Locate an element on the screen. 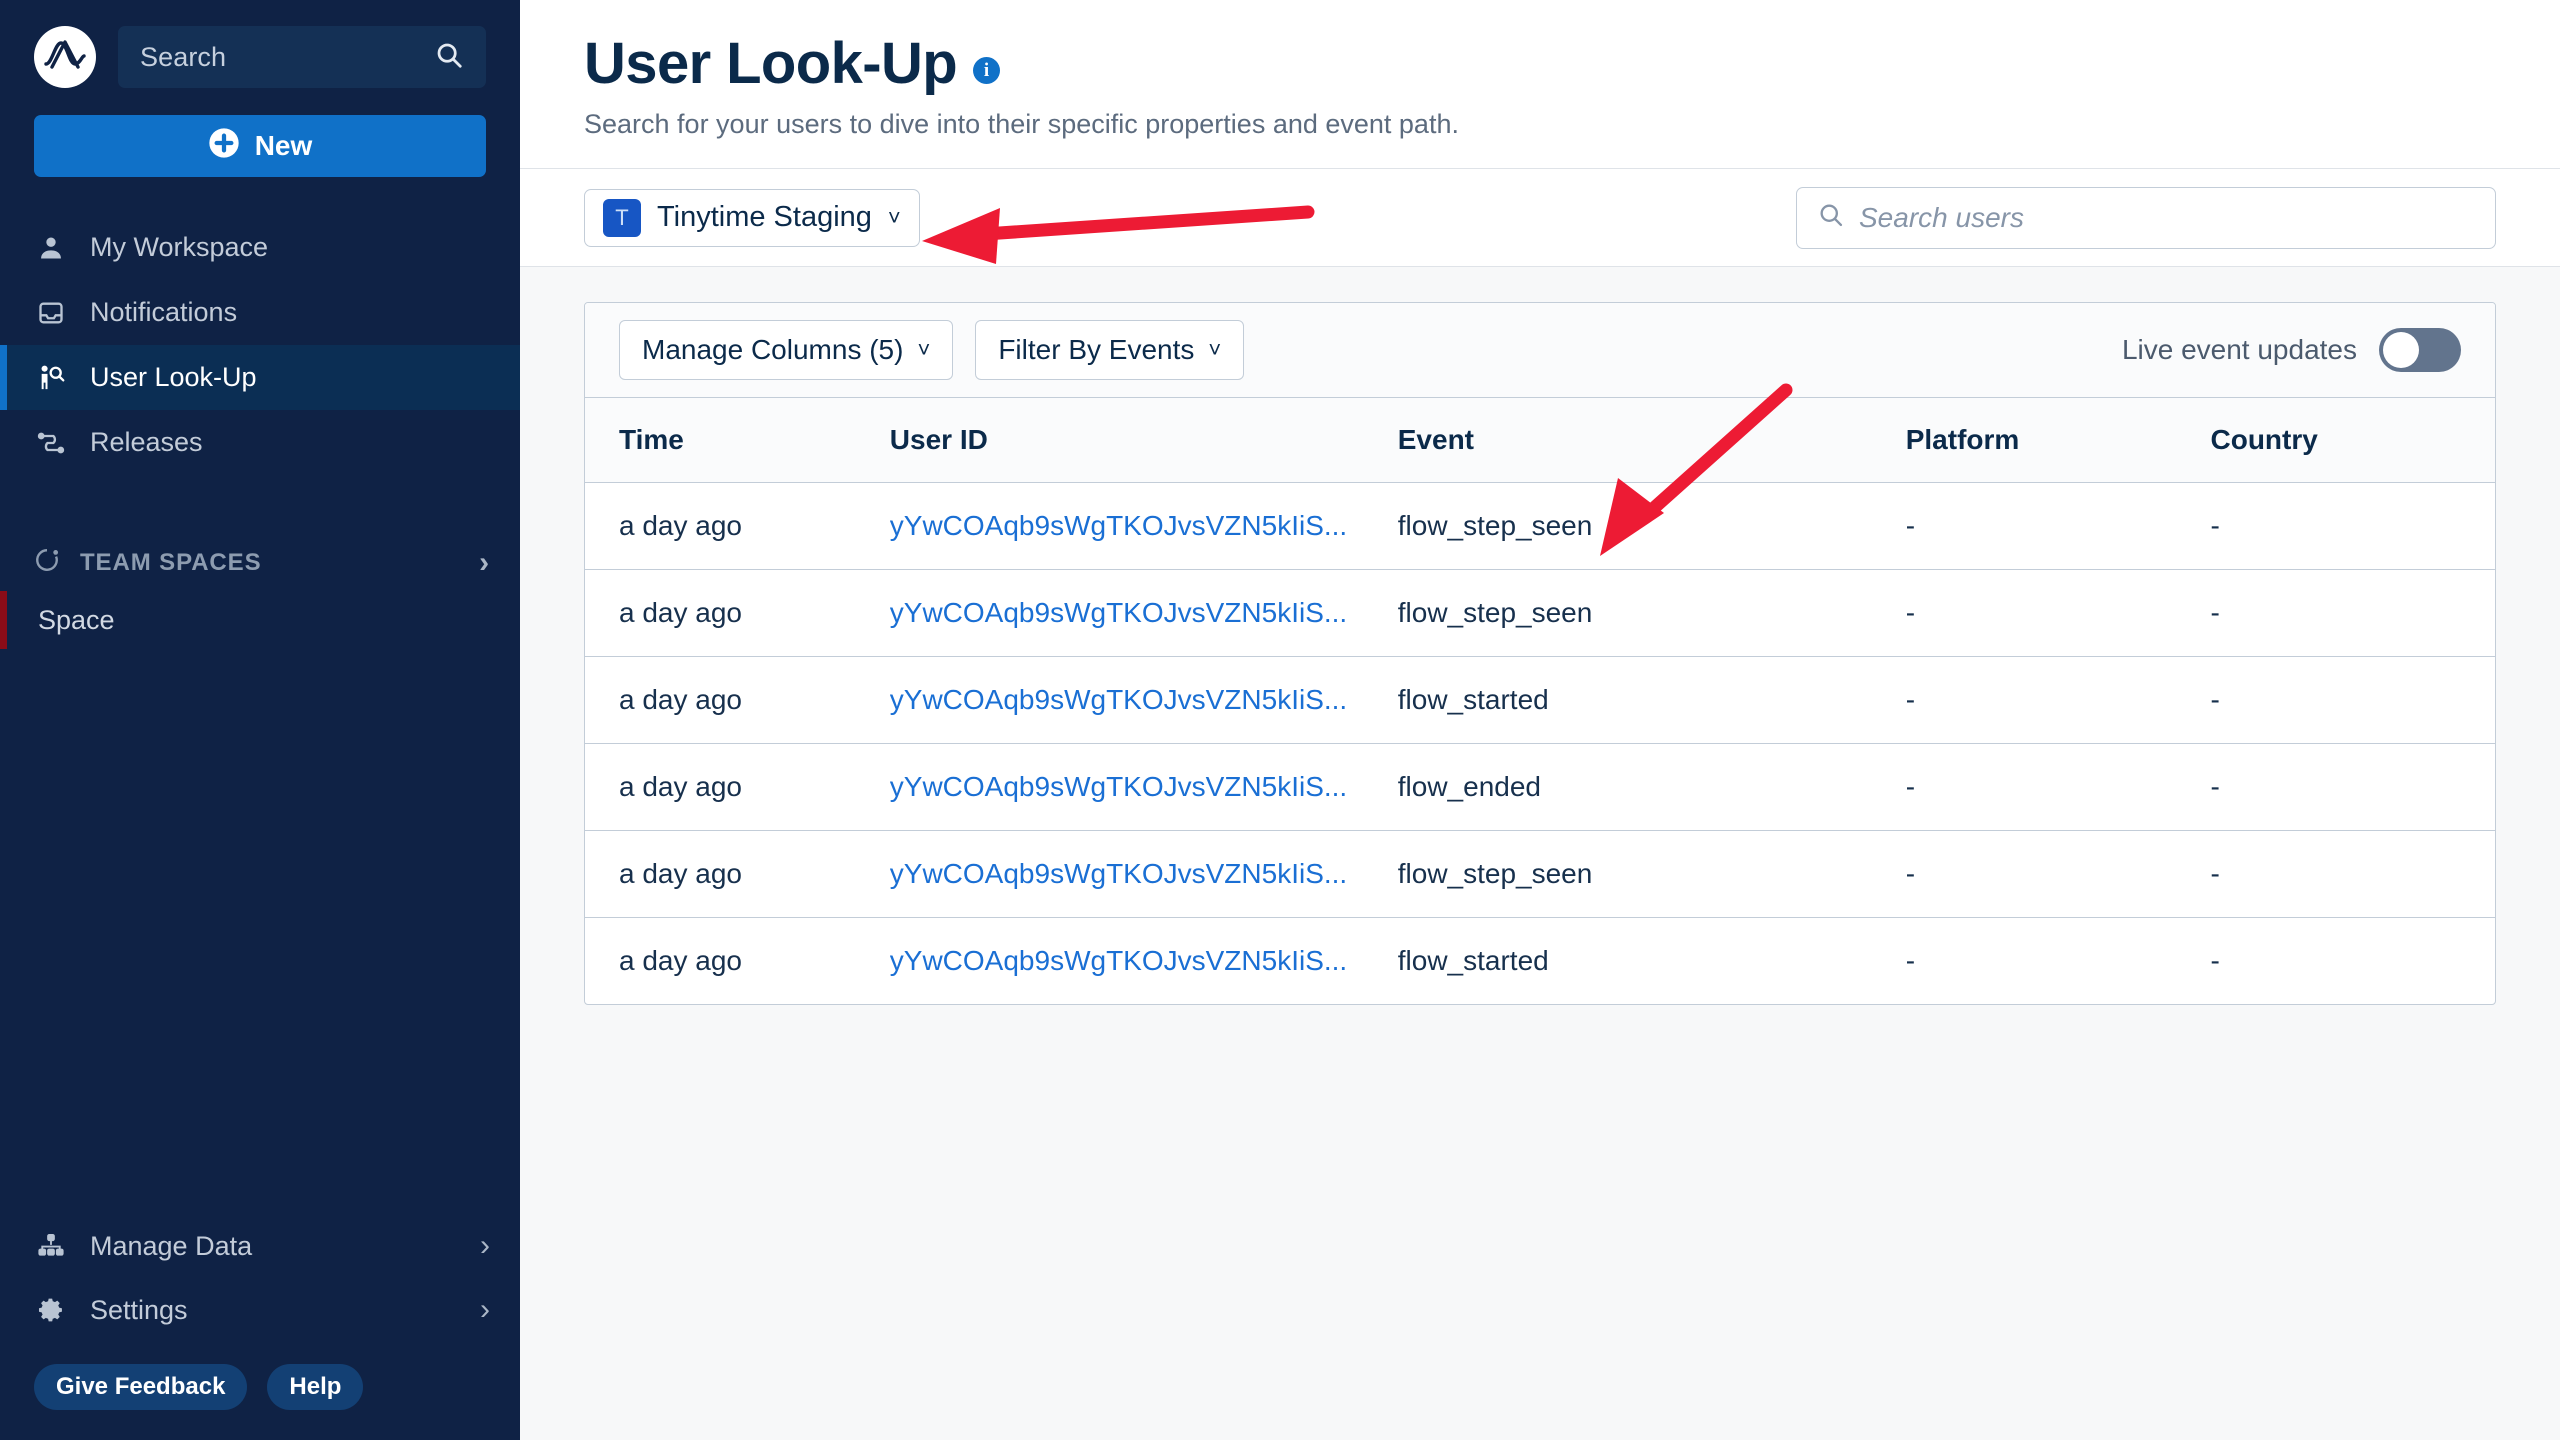 Image resolution: width=2560 pixels, height=1440 pixels. manage-columns-label: Manage Columns (5) is located at coordinates (773, 349).